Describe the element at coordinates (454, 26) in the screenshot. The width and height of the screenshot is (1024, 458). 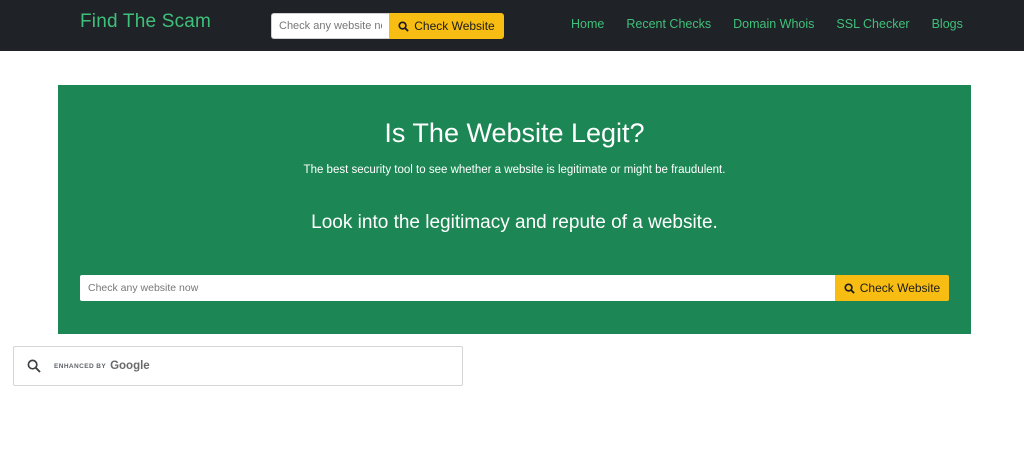
I see `header-check-website-label: Check Website` at that location.